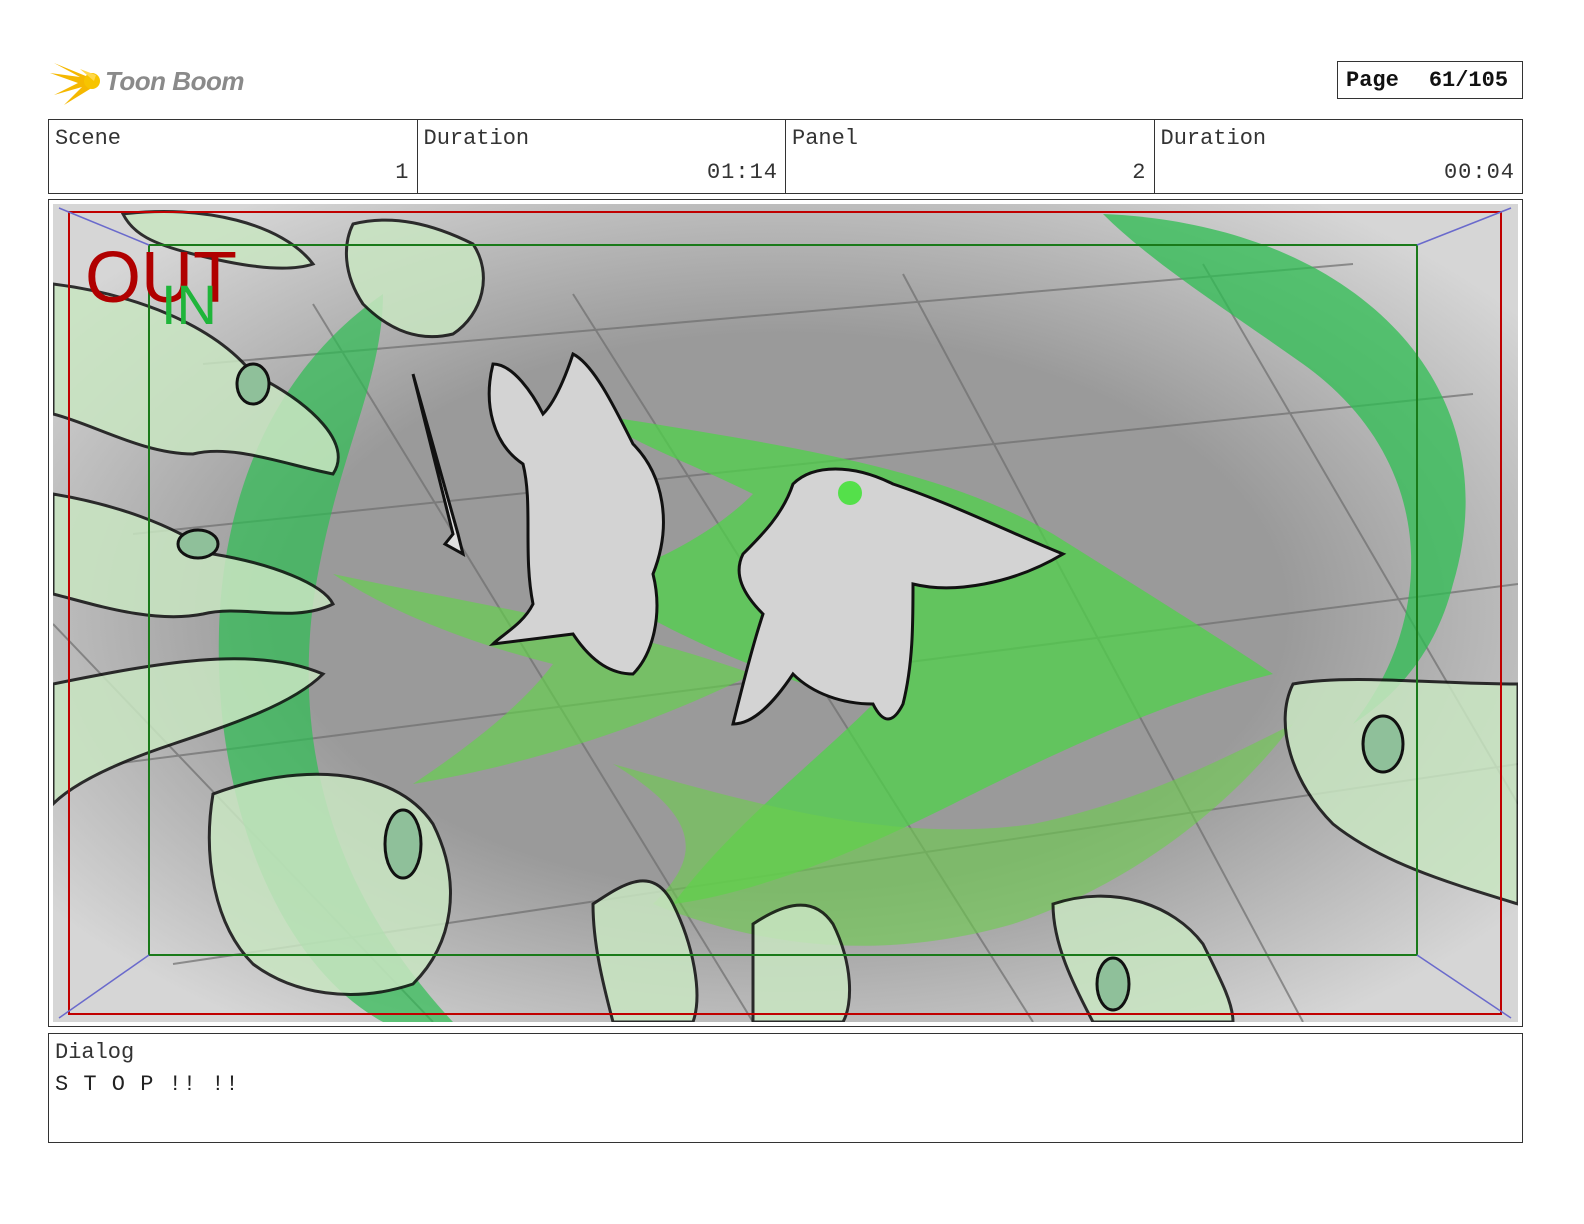  I want to click on brand-name: Toon Boom, so click(174, 81).